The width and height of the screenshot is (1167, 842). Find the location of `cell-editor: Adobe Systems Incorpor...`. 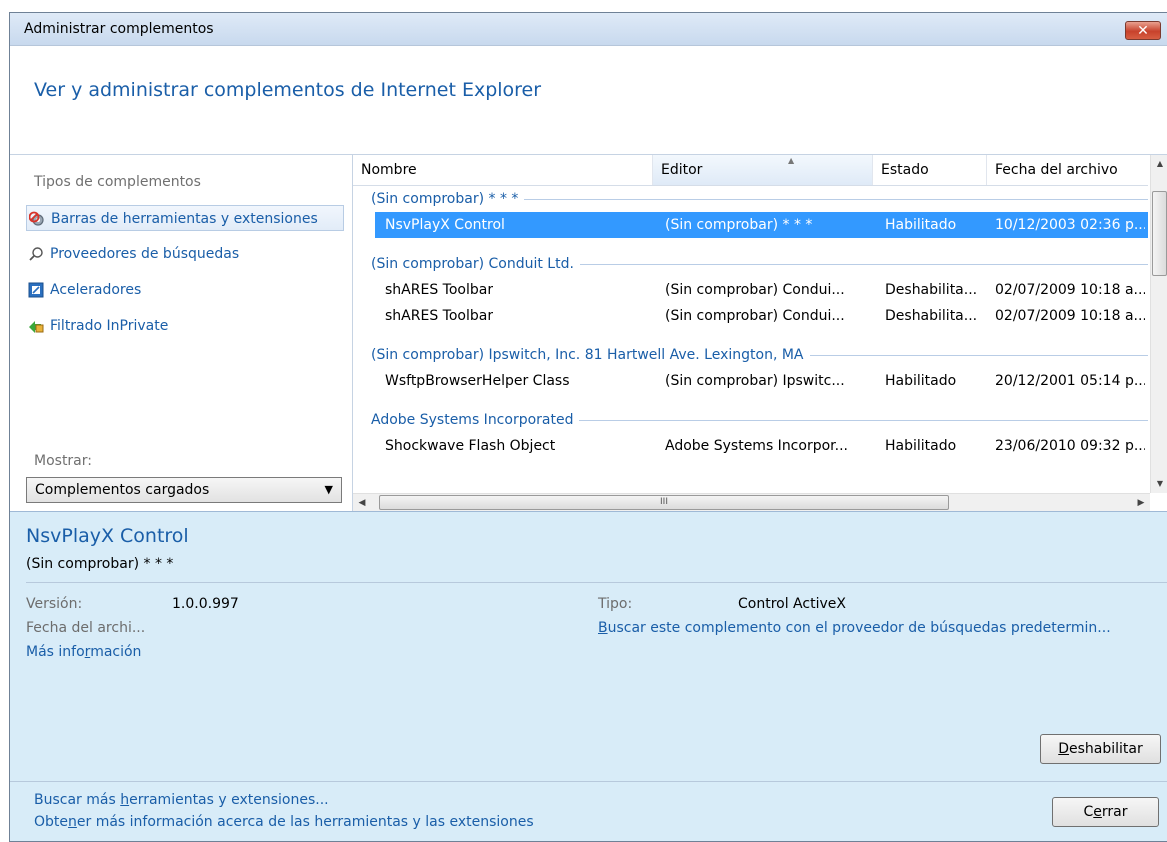

cell-editor: Adobe Systems Incorpor... is located at coordinates (756, 446).